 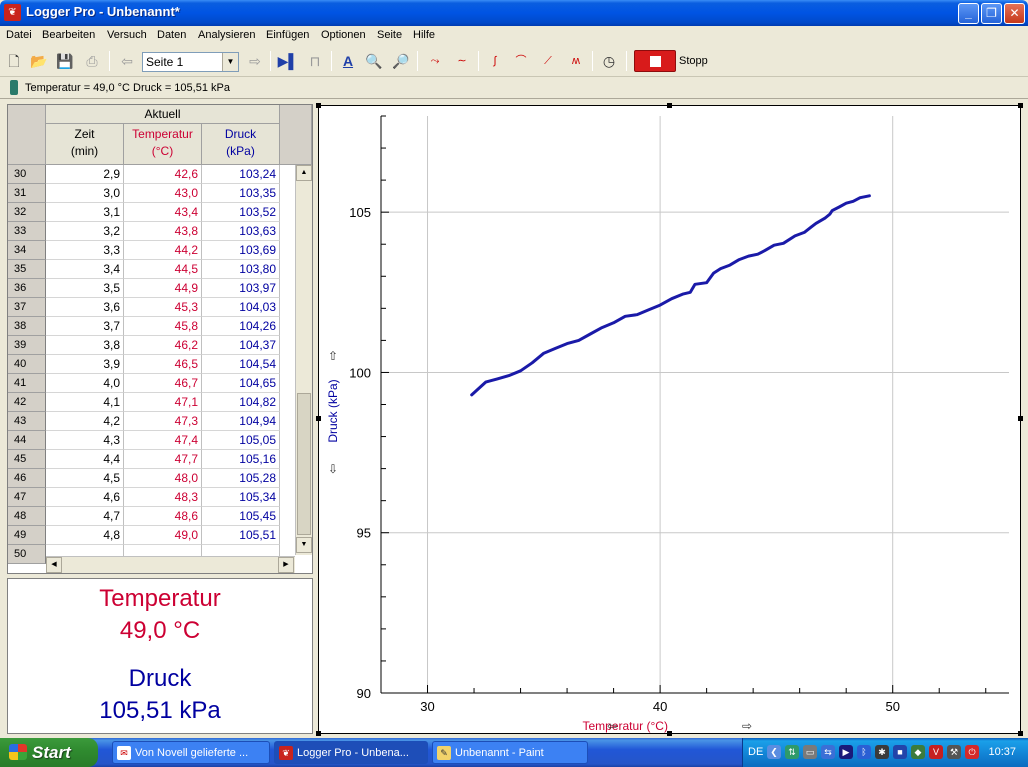 I want to click on cell-temperatur: 43,4, so click(x=163, y=212).